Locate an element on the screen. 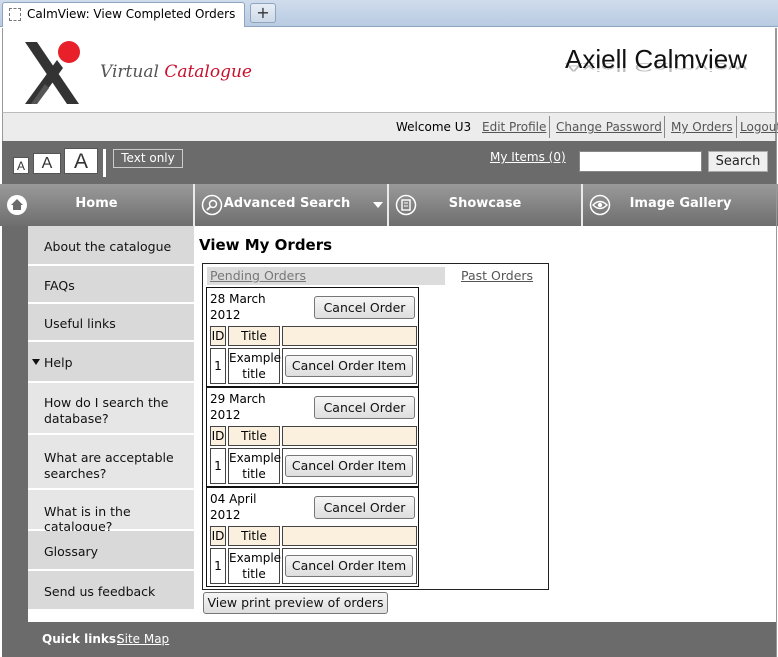 The image size is (778, 657). sidebar-item-label: Glossary is located at coordinates (71, 551).